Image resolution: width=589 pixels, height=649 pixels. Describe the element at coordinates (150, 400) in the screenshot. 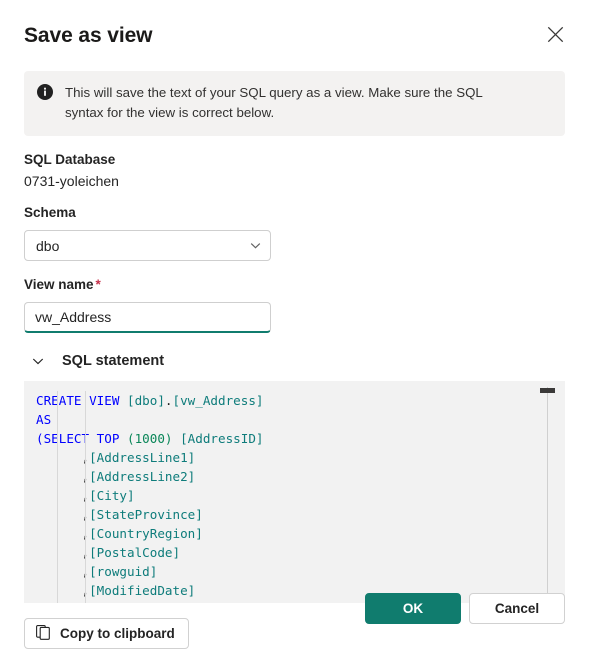

I see `sql-code-line: CREATE VIEW [dbo].[vw_Address]` at that location.